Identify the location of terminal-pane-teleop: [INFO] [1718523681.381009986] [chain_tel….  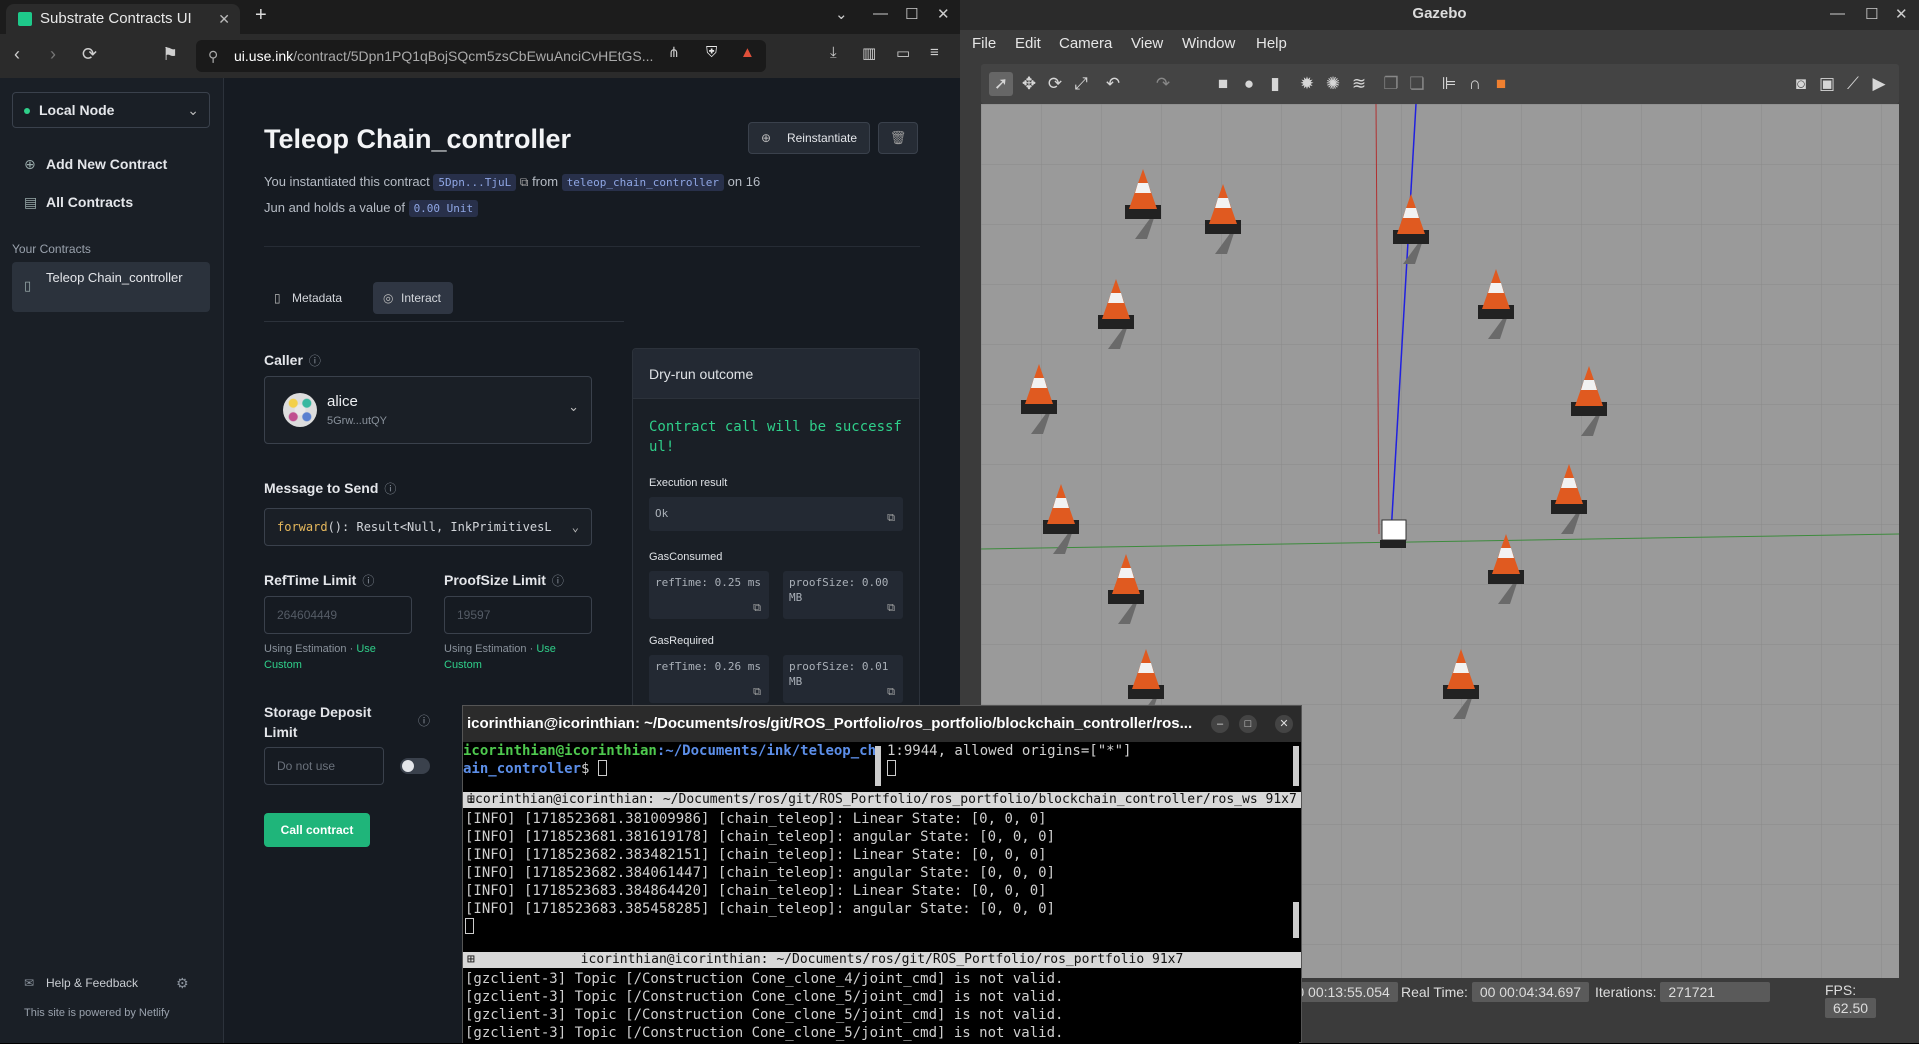
(878, 872).